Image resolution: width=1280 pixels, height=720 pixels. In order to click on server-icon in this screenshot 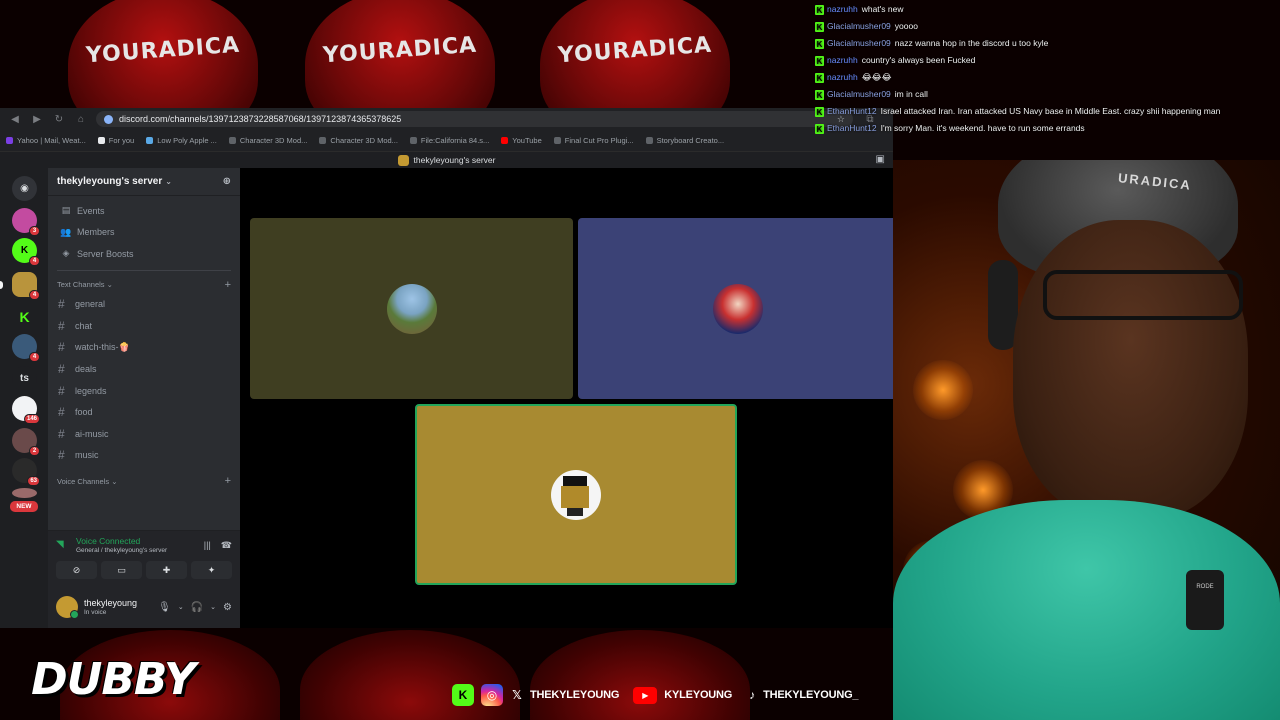, I will do `click(24, 493)`.